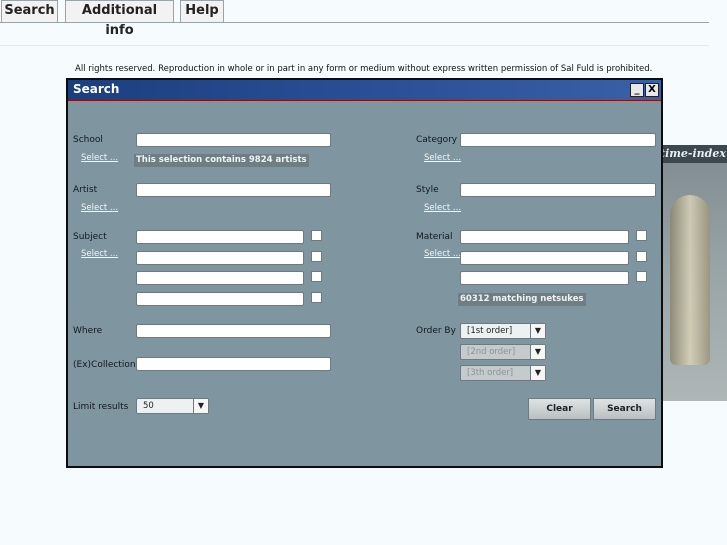 Image resolution: width=727 pixels, height=545 pixels. I want to click on order-by-label: Order By, so click(436, 331).